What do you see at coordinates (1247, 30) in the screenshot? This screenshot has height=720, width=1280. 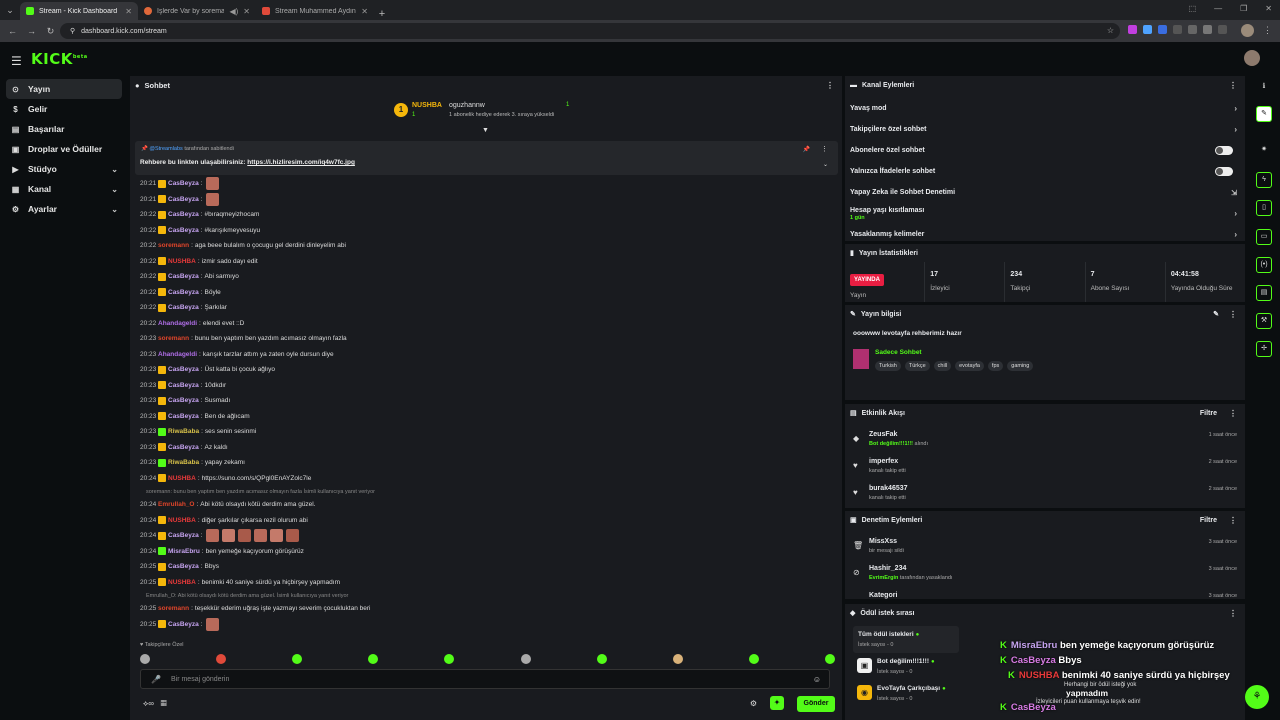 I see `profile-avatar` at bounding box center [1247, 30].